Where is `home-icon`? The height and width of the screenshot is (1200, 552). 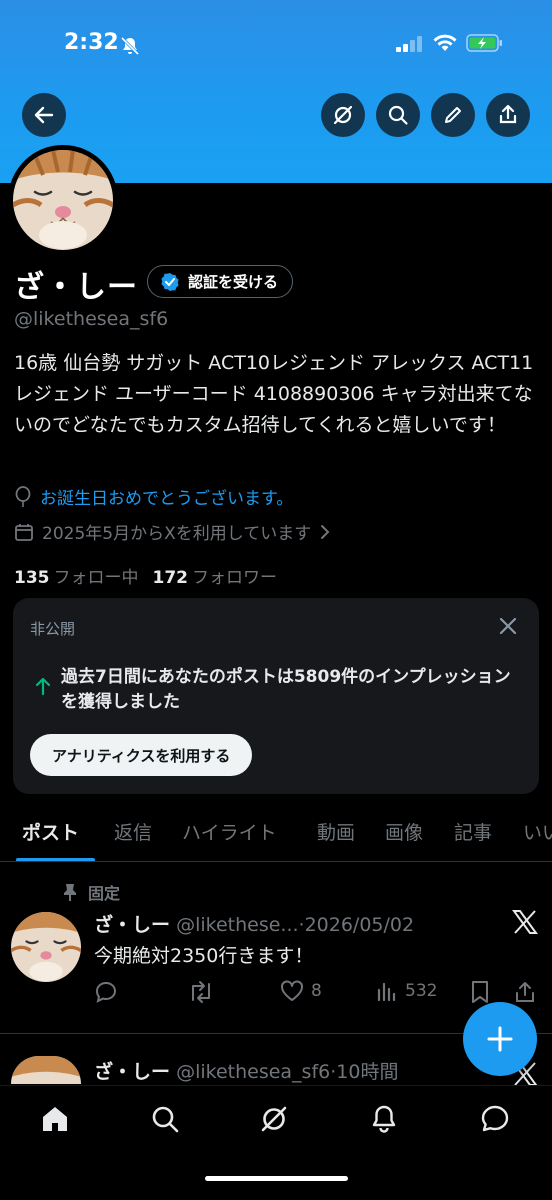 home-icon is located at coordinates (55, 1119).